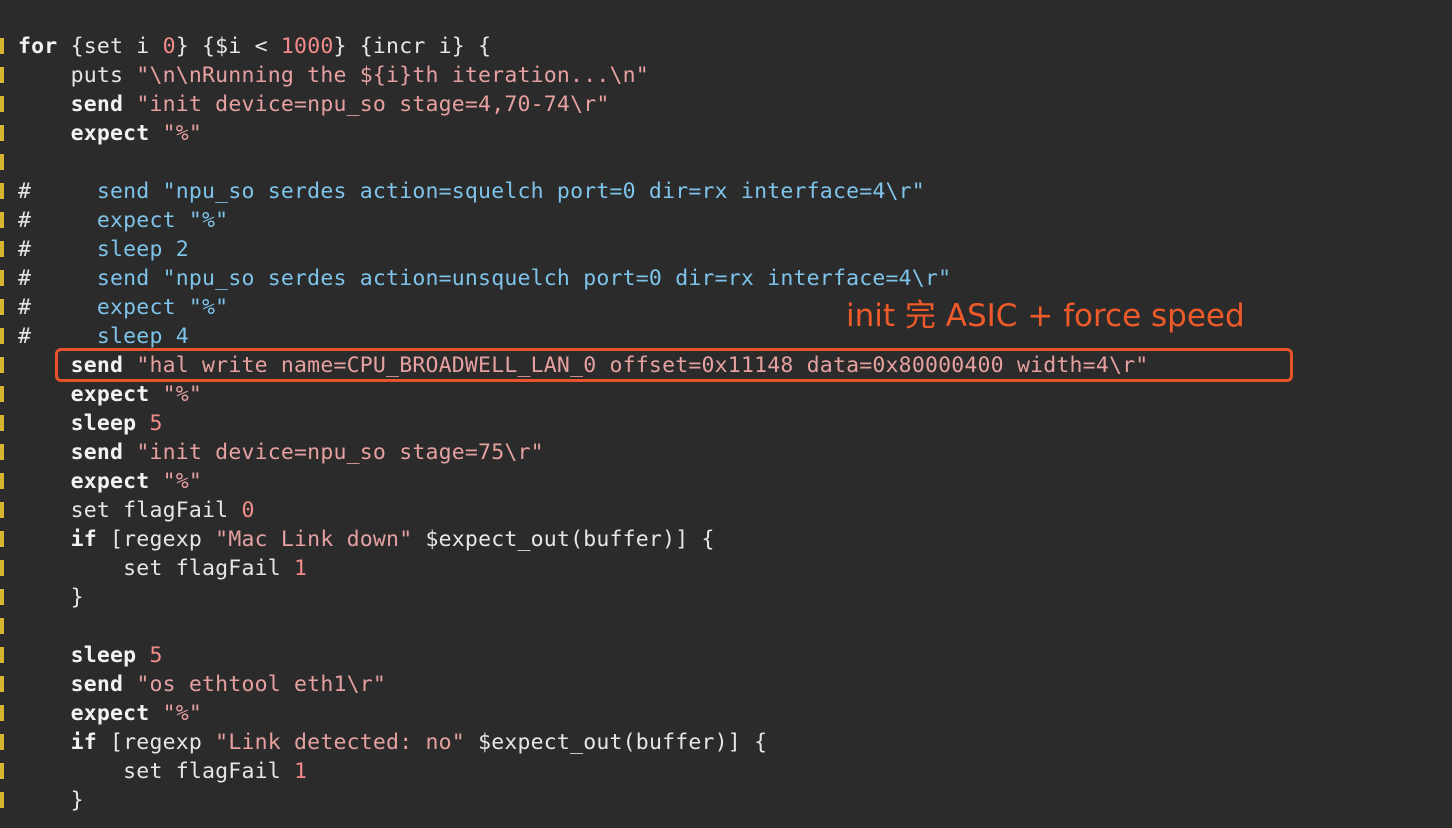 The width and height of the screenshot is (1452, 828). Describe the element at coordinates (110, 46) in the screenshot. I see `code-token: {set i` at that location.